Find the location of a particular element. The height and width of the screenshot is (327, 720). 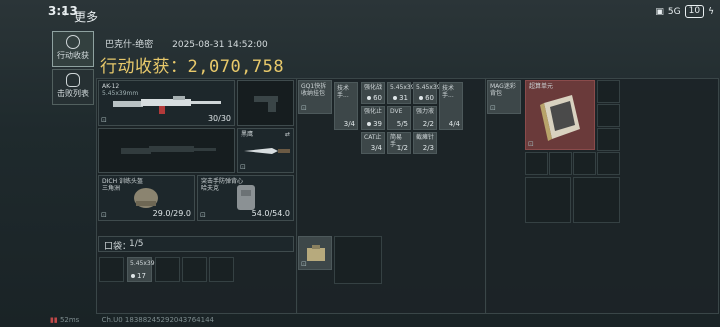

tab-label: 击败列表 is located at coordinates (73, 93).